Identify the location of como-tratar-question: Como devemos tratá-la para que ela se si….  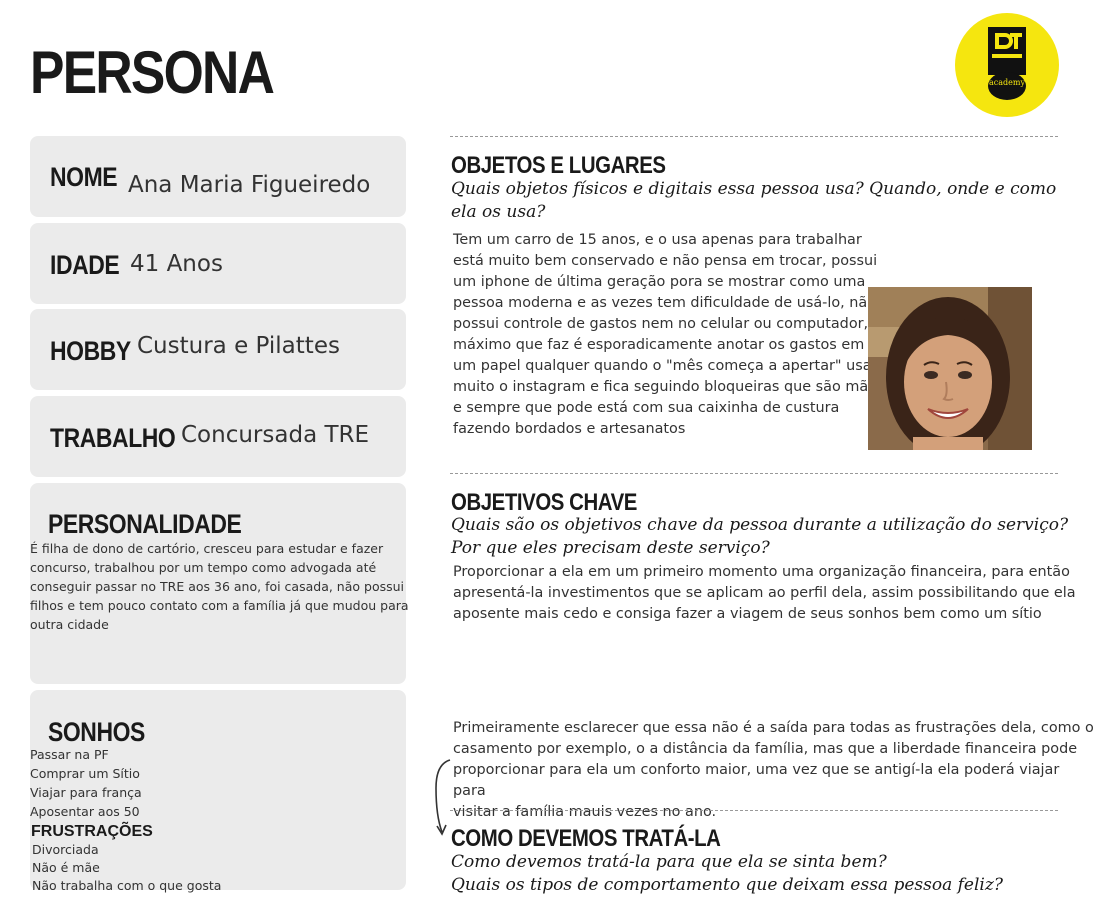
(727, 873).